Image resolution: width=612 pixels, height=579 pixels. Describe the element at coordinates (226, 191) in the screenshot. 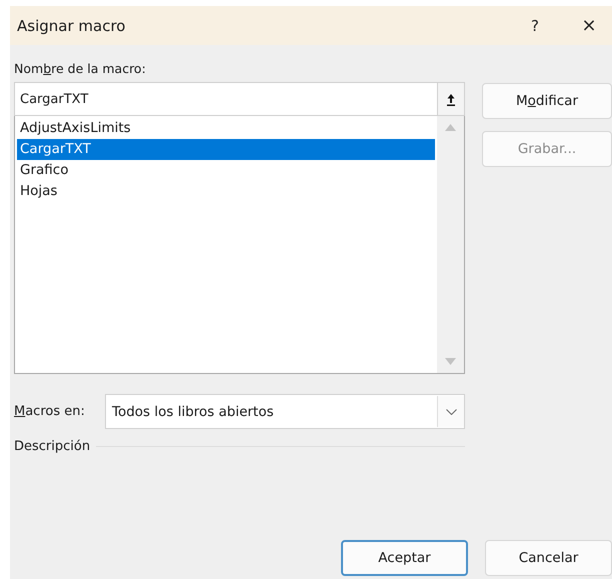

I see `list-item: Hojas` at that location.